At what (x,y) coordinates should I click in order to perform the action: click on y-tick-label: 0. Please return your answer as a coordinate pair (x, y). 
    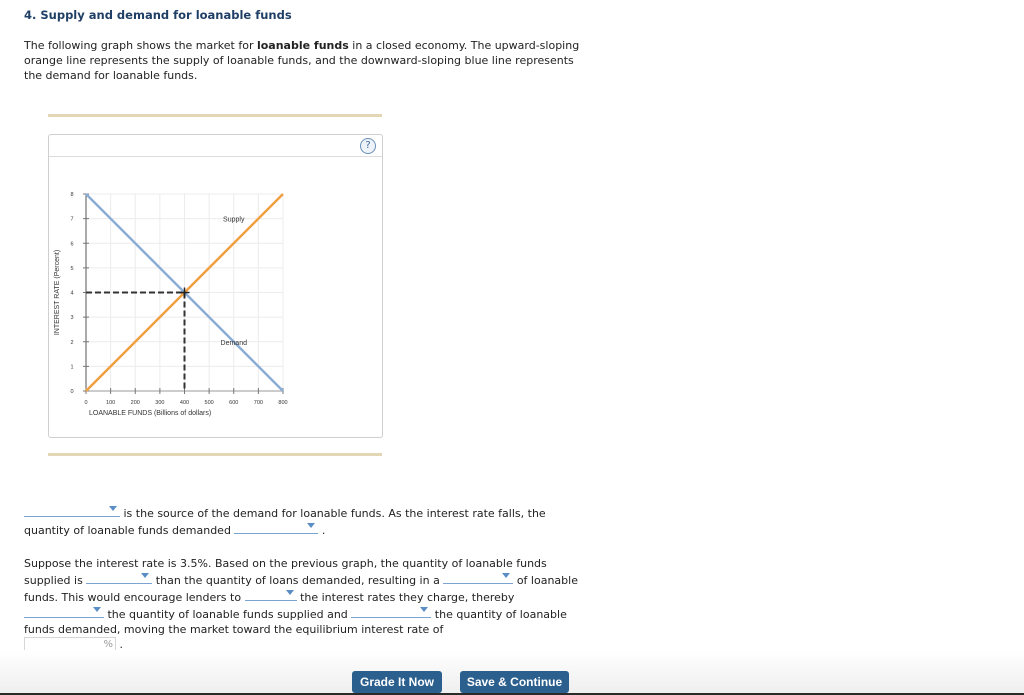
    Looking at the image, I should click on (71, 392).